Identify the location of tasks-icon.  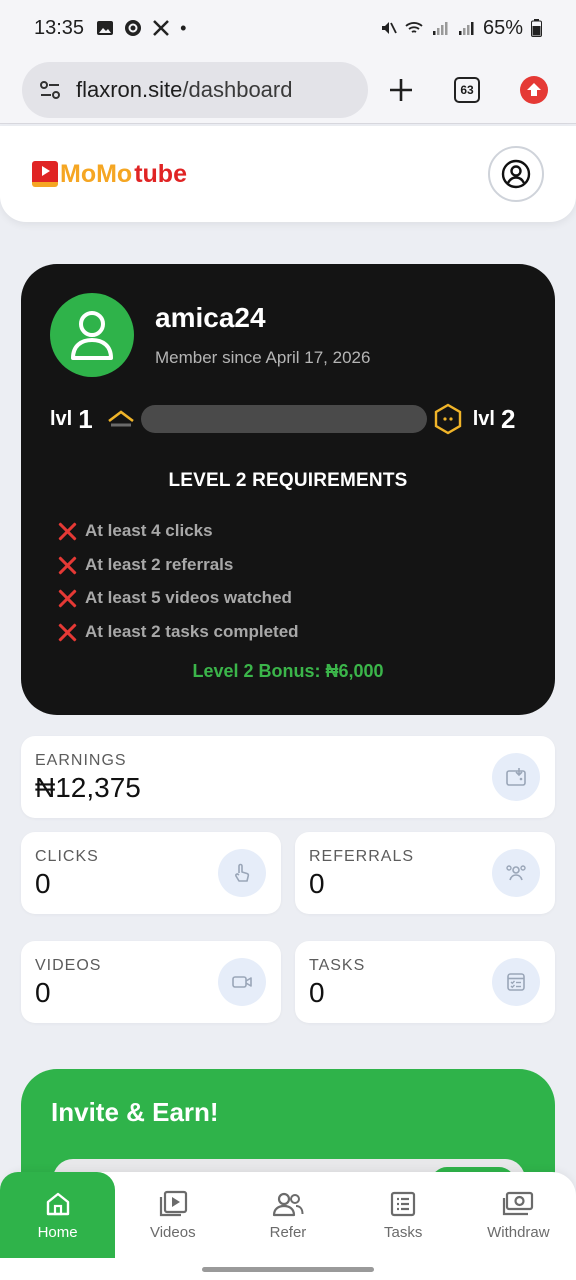
(403, 1203).